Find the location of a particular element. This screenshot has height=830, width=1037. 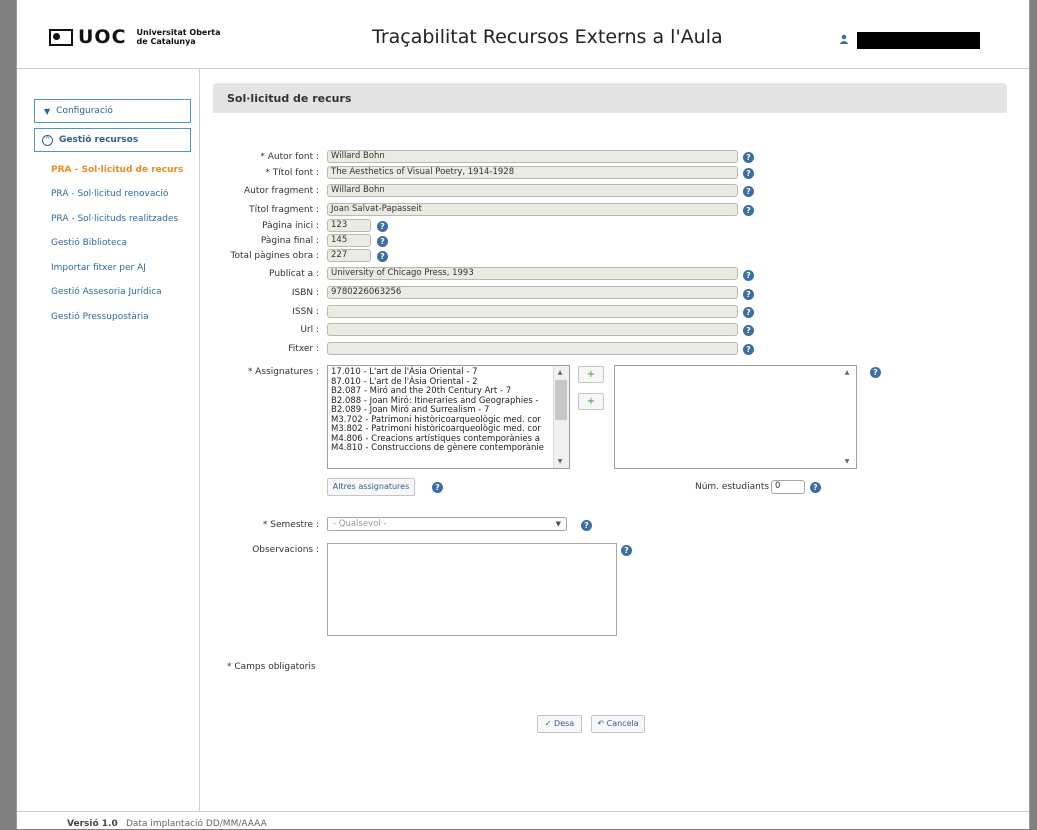

add-assignatura-button: + is located at coordinates (591, 374).